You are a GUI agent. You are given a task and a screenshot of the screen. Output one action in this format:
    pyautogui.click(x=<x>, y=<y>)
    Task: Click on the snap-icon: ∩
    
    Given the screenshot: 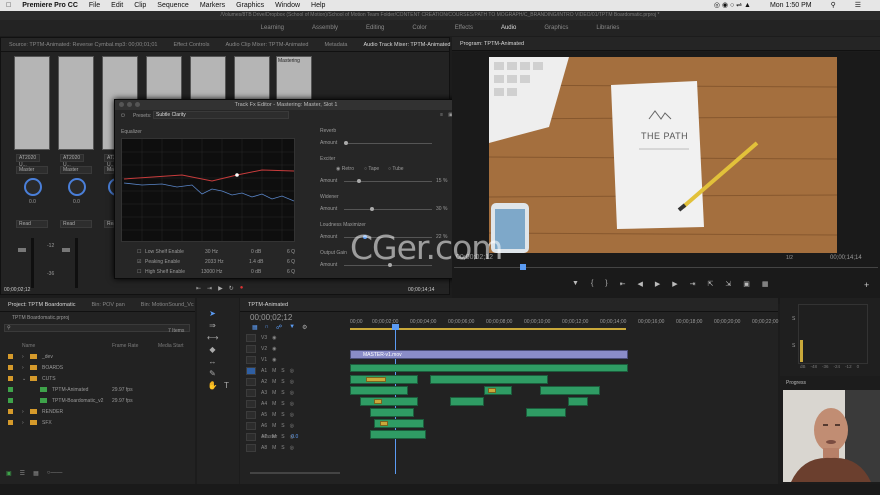 What is the action you would take?
    pyautogui.click(x=267, y=328)
    